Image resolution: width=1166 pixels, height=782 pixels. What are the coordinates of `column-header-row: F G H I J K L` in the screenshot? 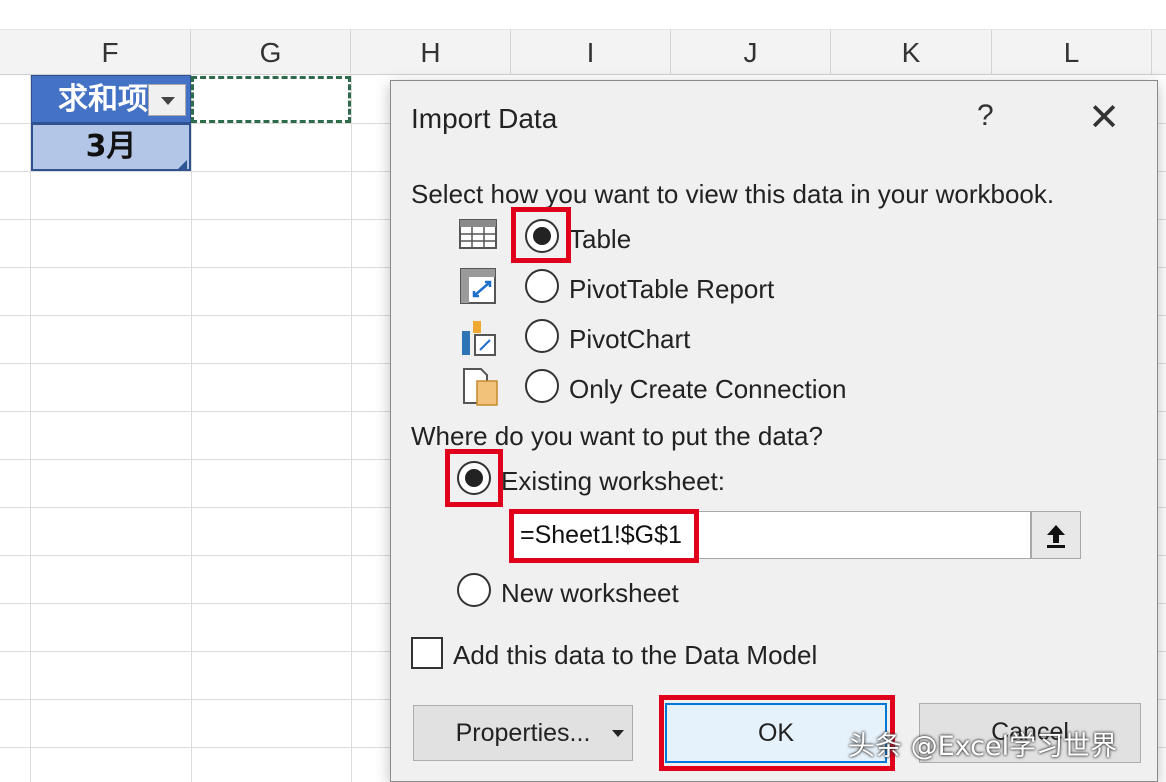 It's located at (583, 52).